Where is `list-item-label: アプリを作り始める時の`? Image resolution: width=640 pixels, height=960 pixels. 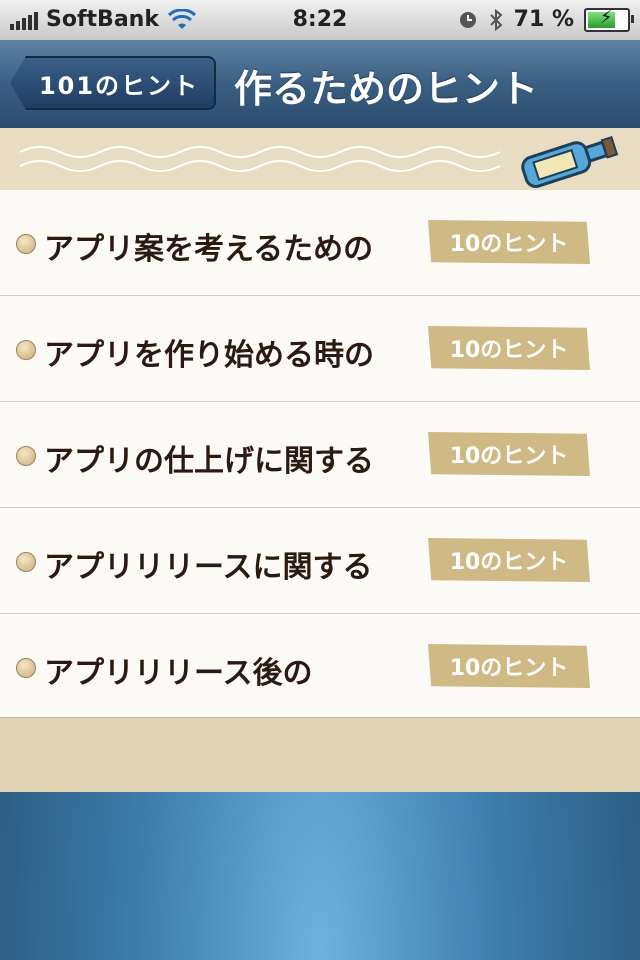
list-item-label: アプリを作り始める時の is located at coordinates (209, 355).